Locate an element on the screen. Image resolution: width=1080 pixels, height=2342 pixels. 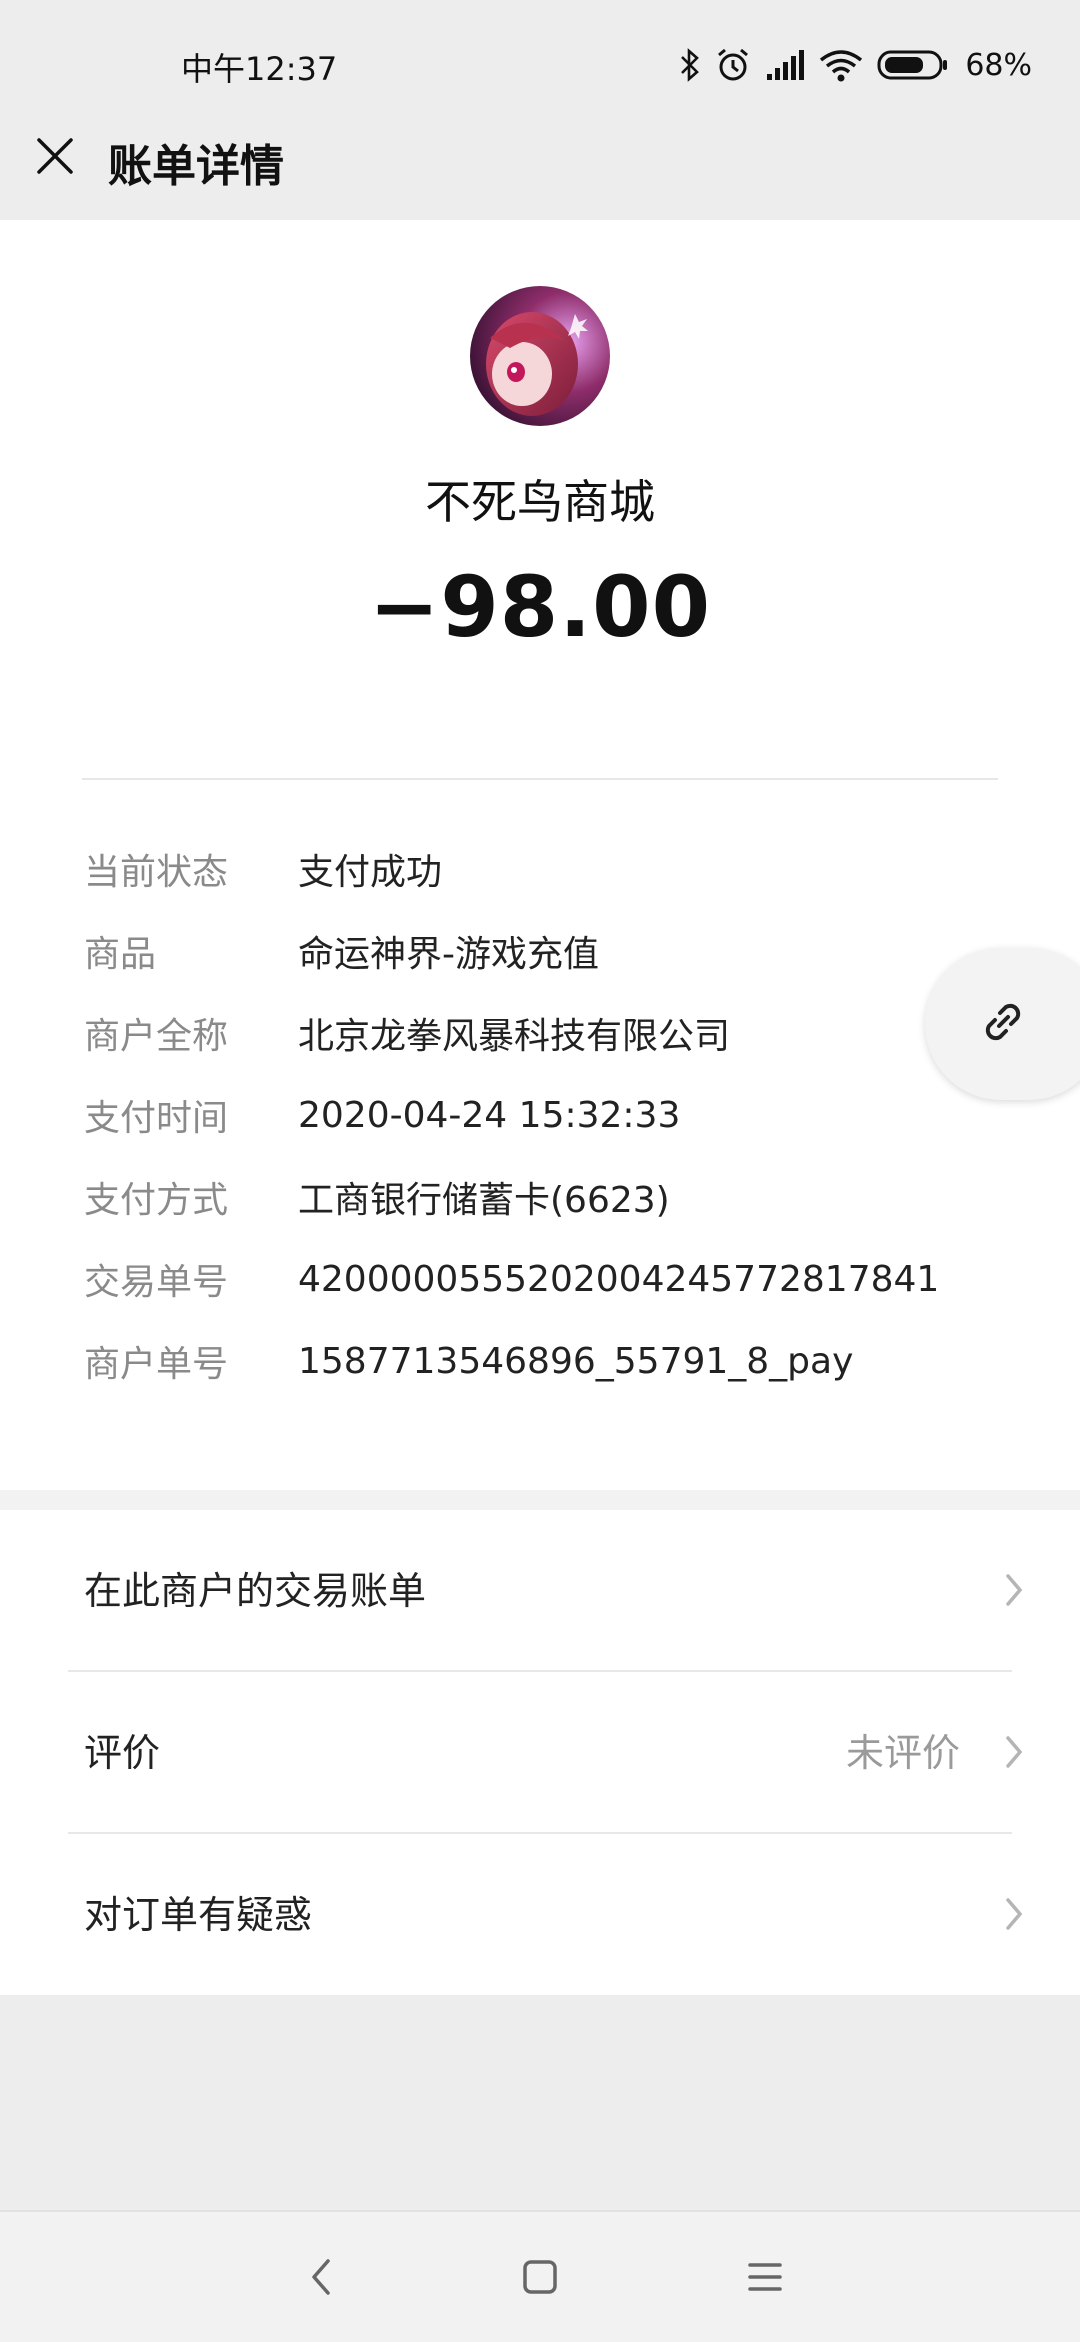
detail-row: 商户单号 1587713546896_55791_8_pay is located at coordinates (559, 1361).